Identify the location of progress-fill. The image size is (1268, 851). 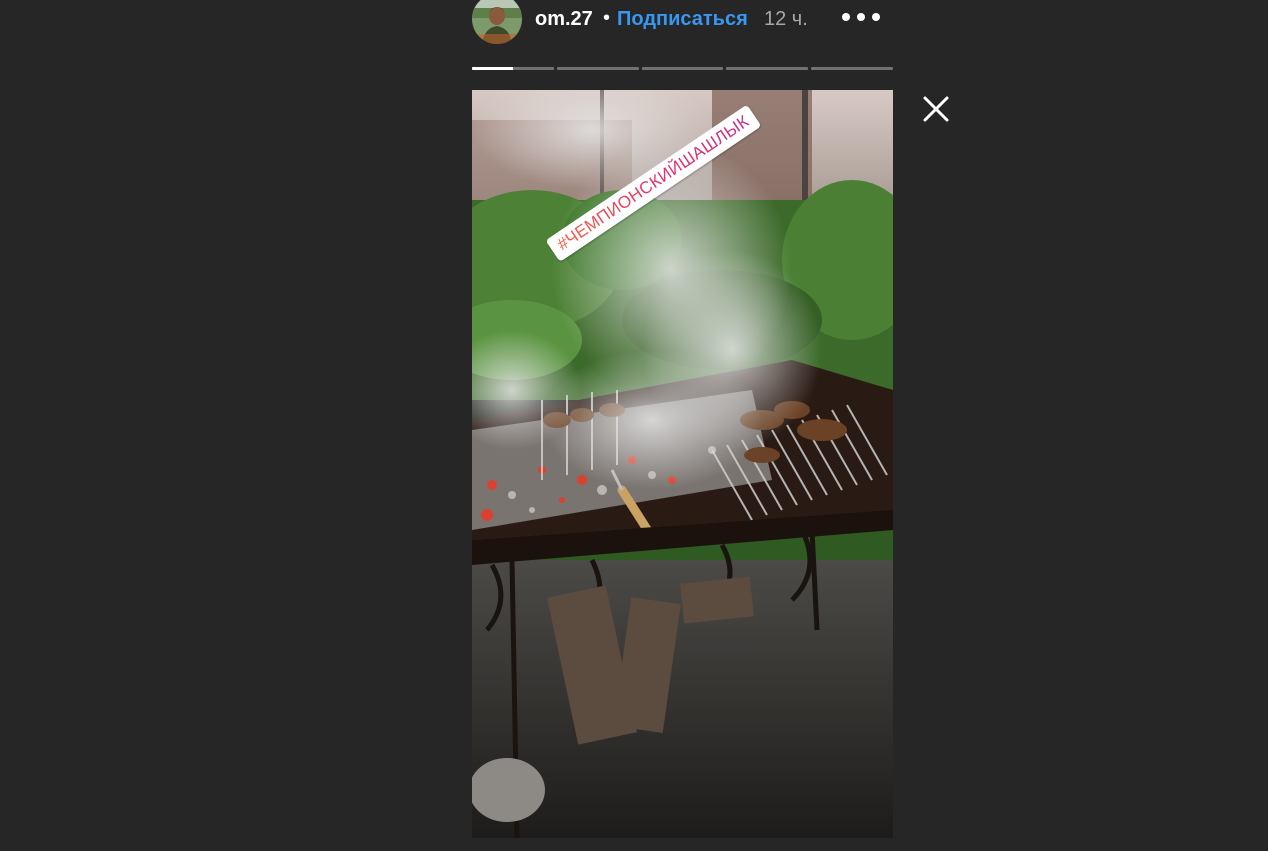
(492, 68).